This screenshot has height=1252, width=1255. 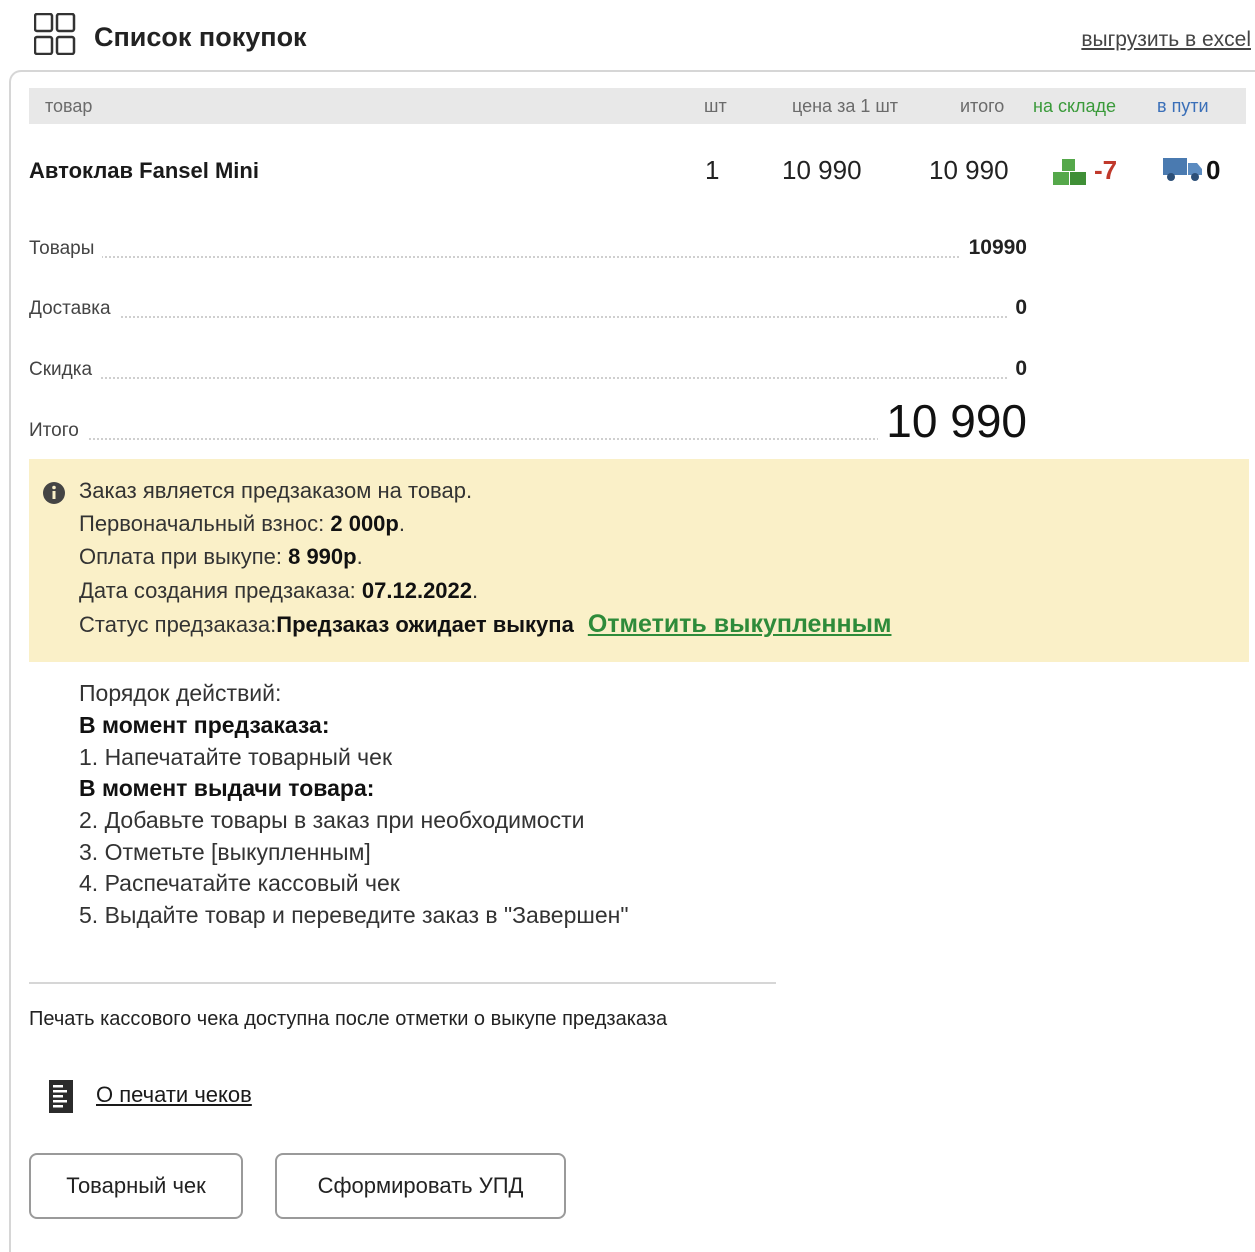 I want to click on preorder-date: Дата создания предзаказа: 07.12.2022., so click(x=278, y=591).